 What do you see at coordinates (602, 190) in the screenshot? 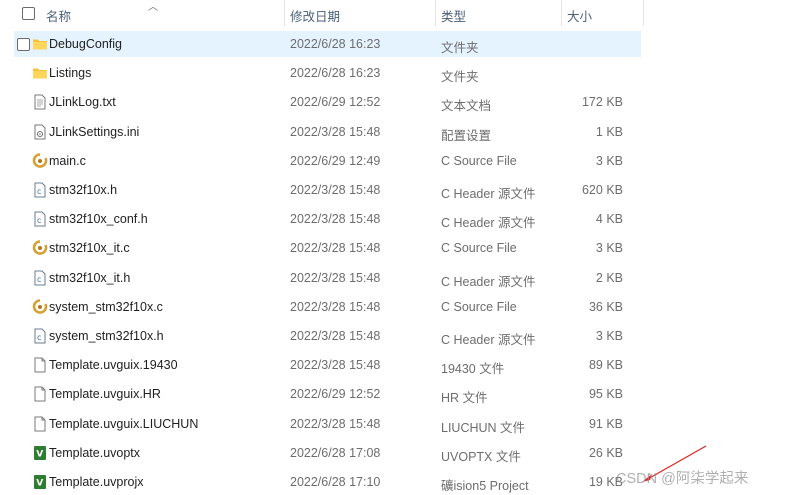
I see `file-size: 620 KB` at bounding box center [602, 190].